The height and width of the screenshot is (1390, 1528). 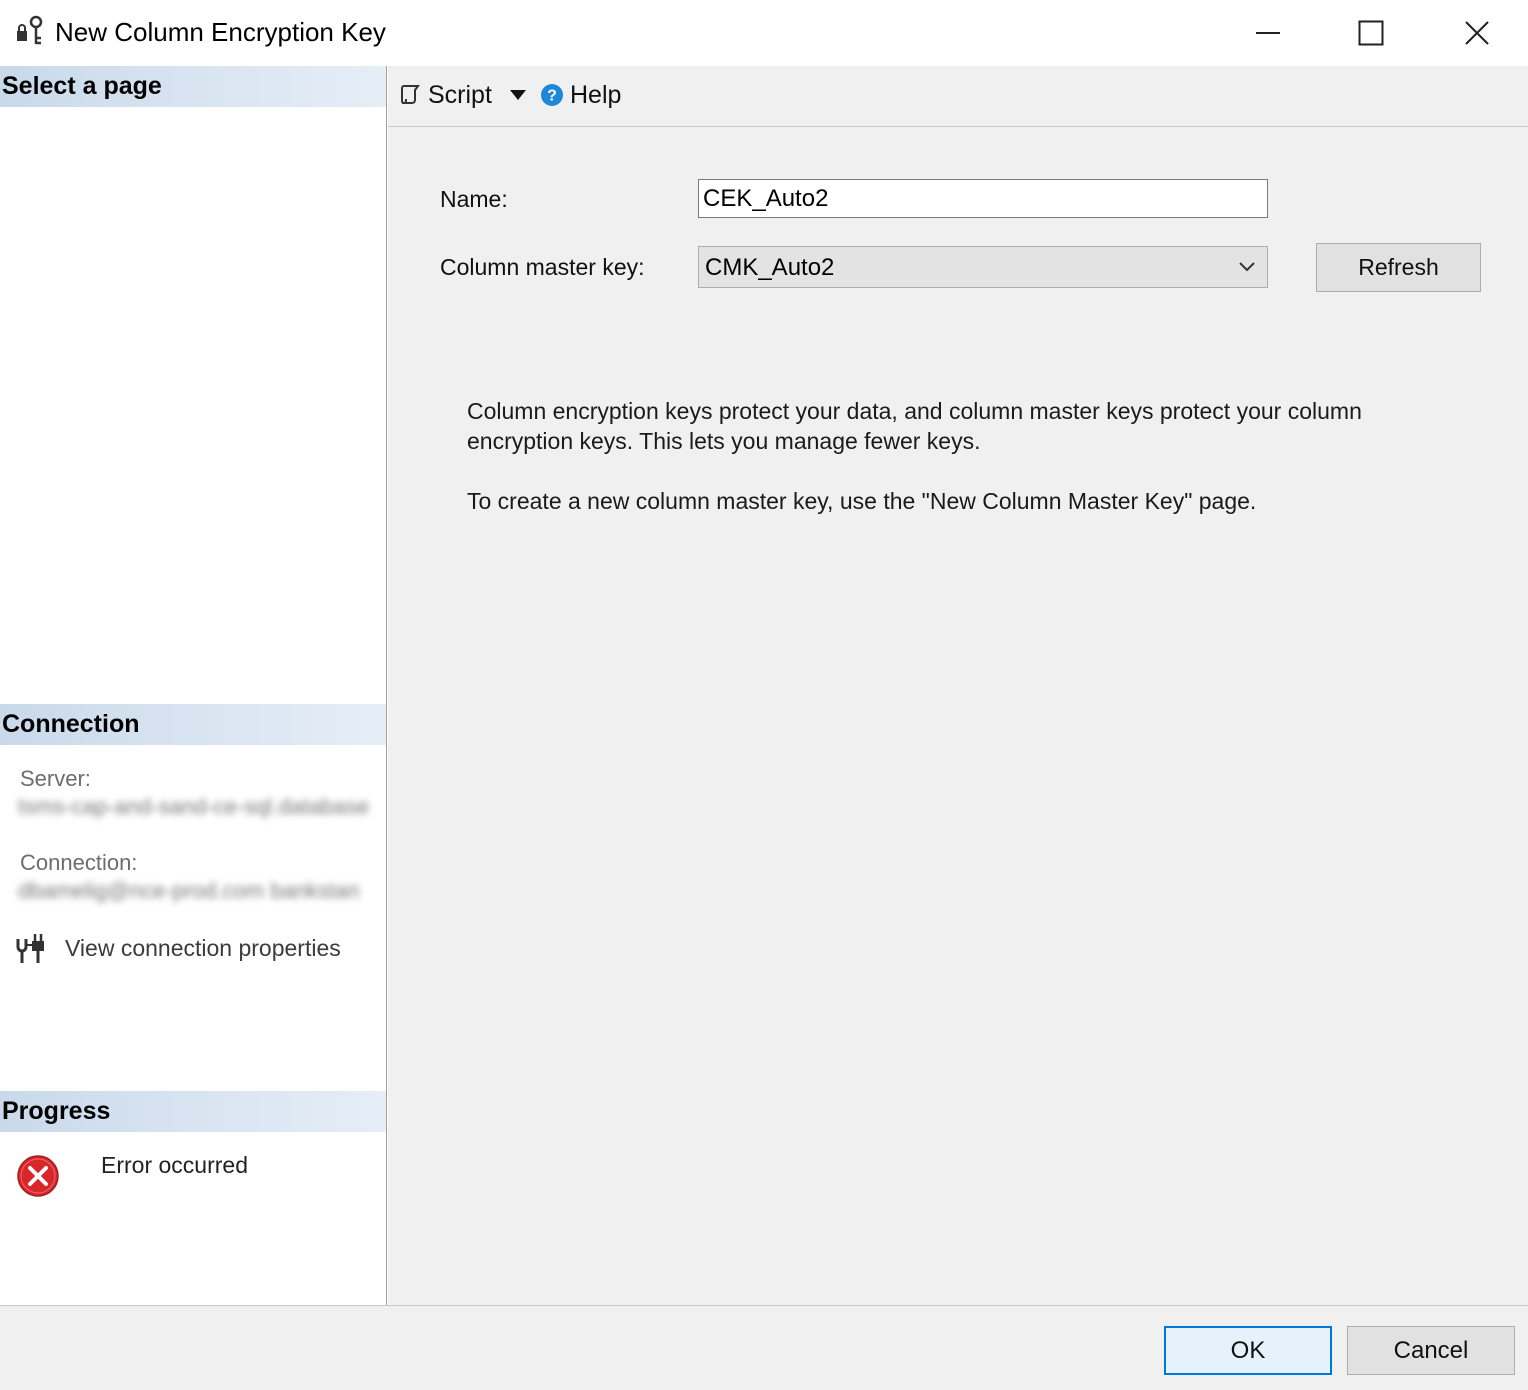 I want to click on script-dropdown-button, so click(x=518, y=95).